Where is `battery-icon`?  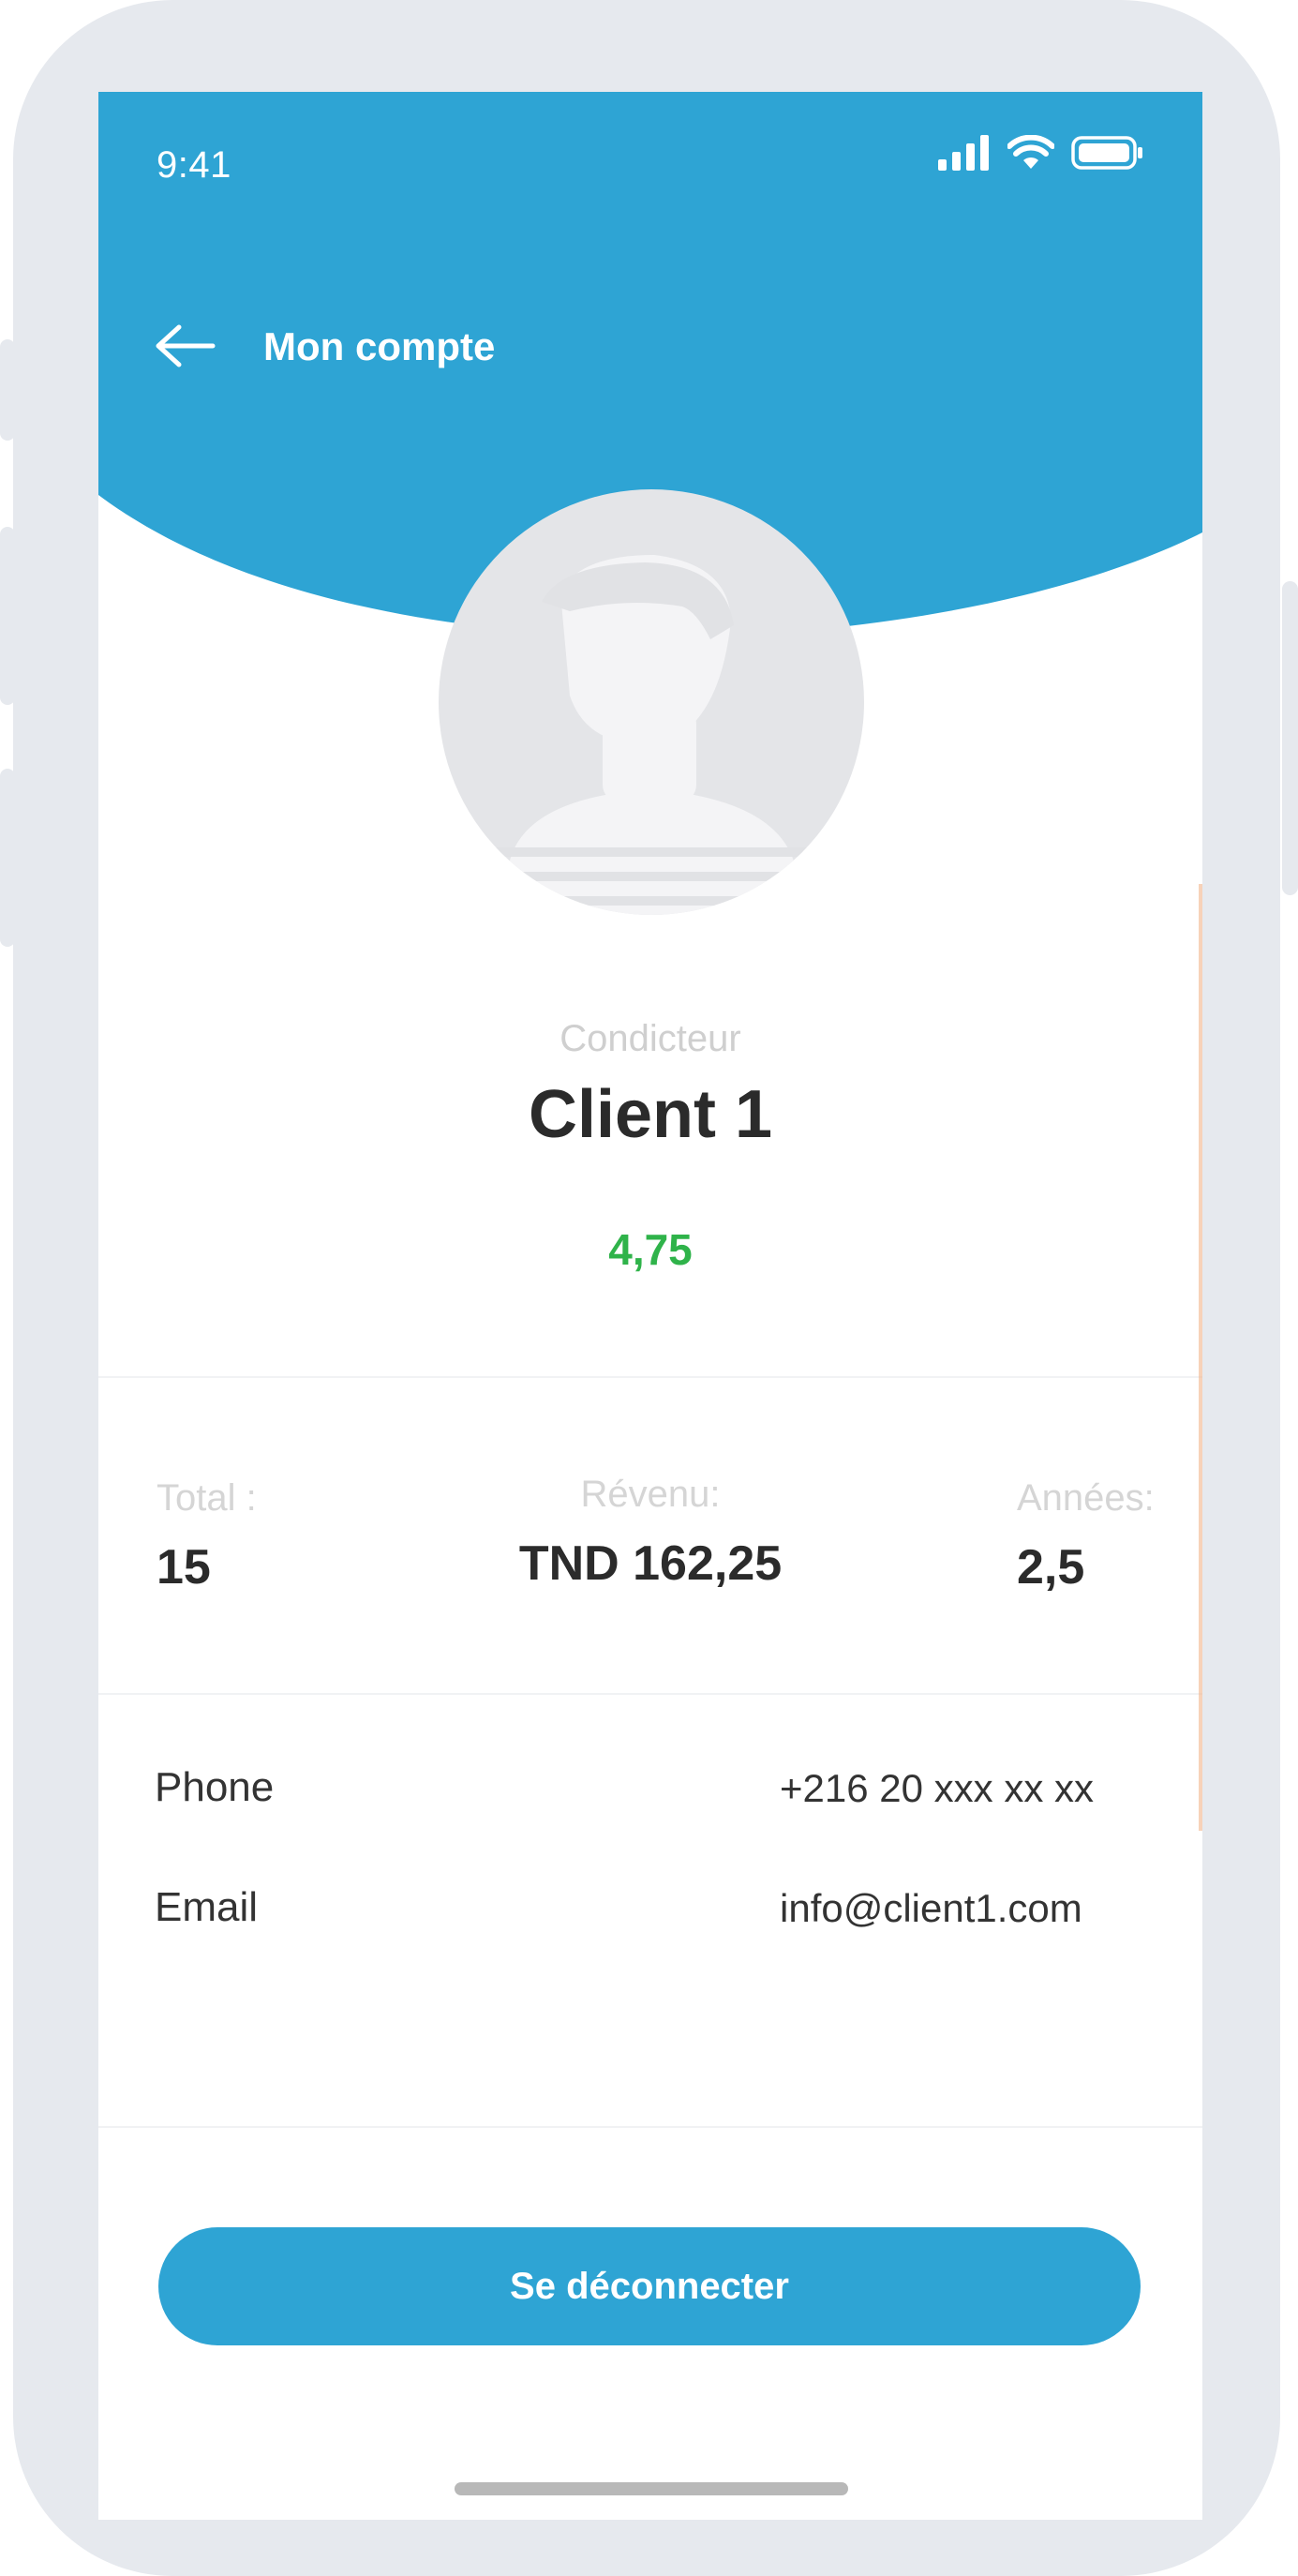
battery-icon is located at coordinates (1106, 153).